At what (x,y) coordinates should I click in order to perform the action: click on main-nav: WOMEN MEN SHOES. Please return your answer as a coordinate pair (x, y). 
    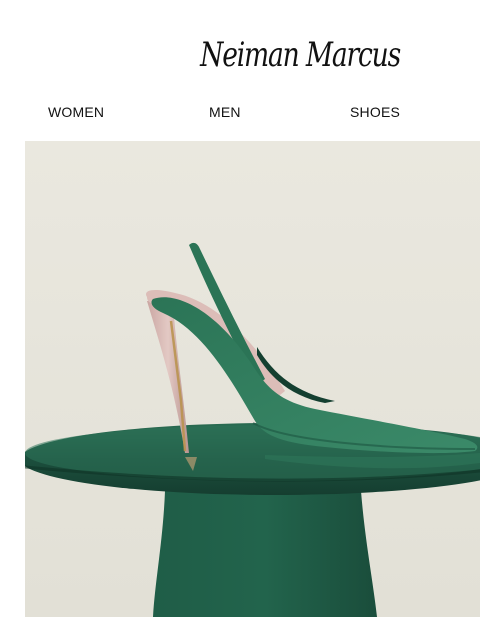
    Looking at the image, I should click on (240, 112).